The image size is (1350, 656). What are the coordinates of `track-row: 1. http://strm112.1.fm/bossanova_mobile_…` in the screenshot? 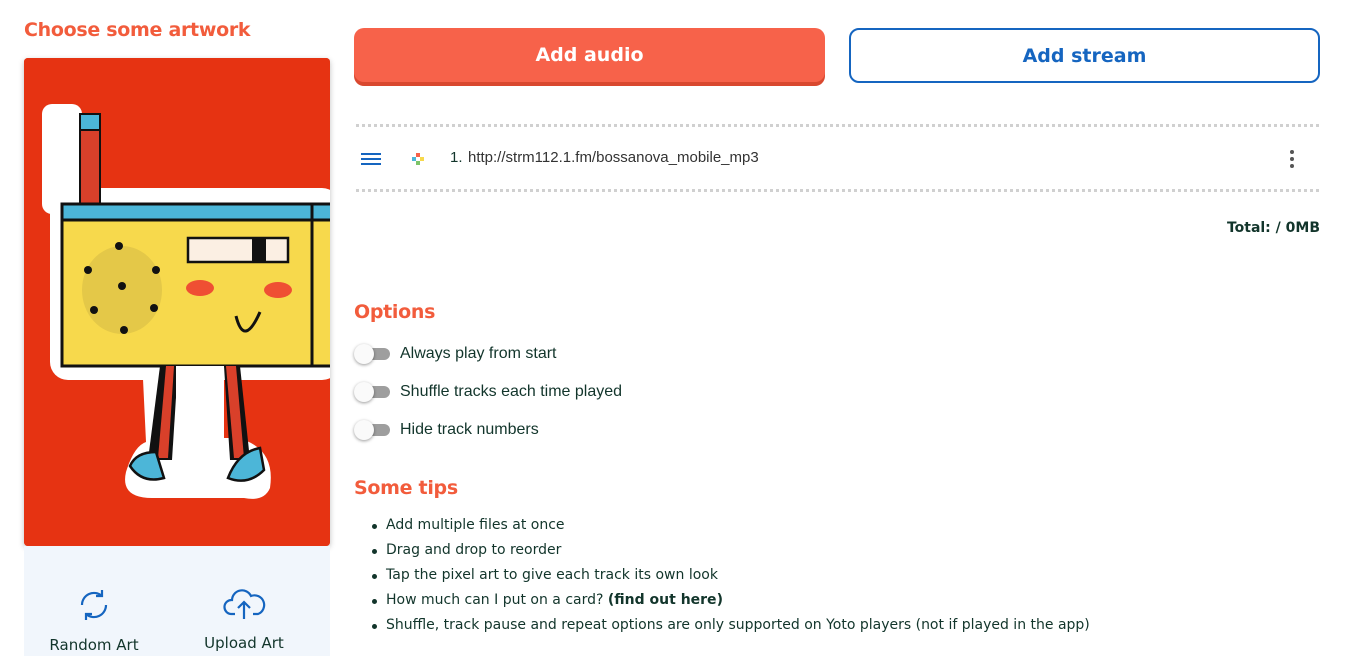 It's located at (837, 158).